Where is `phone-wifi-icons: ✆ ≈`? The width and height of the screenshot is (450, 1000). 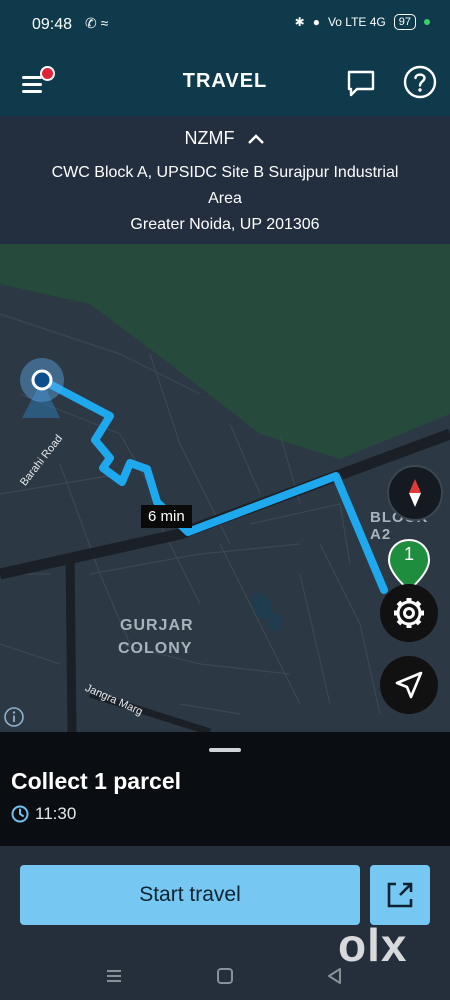 phone-wifi-icons: ✆ ≈ is located at coordinates (97, 23).